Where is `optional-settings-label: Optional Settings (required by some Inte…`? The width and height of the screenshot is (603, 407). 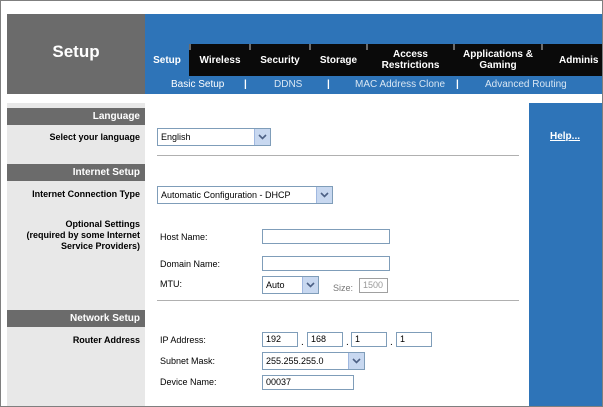
optional-settings-label: Optional Settings (required by some Inte… is located at coordinates (83, 235).